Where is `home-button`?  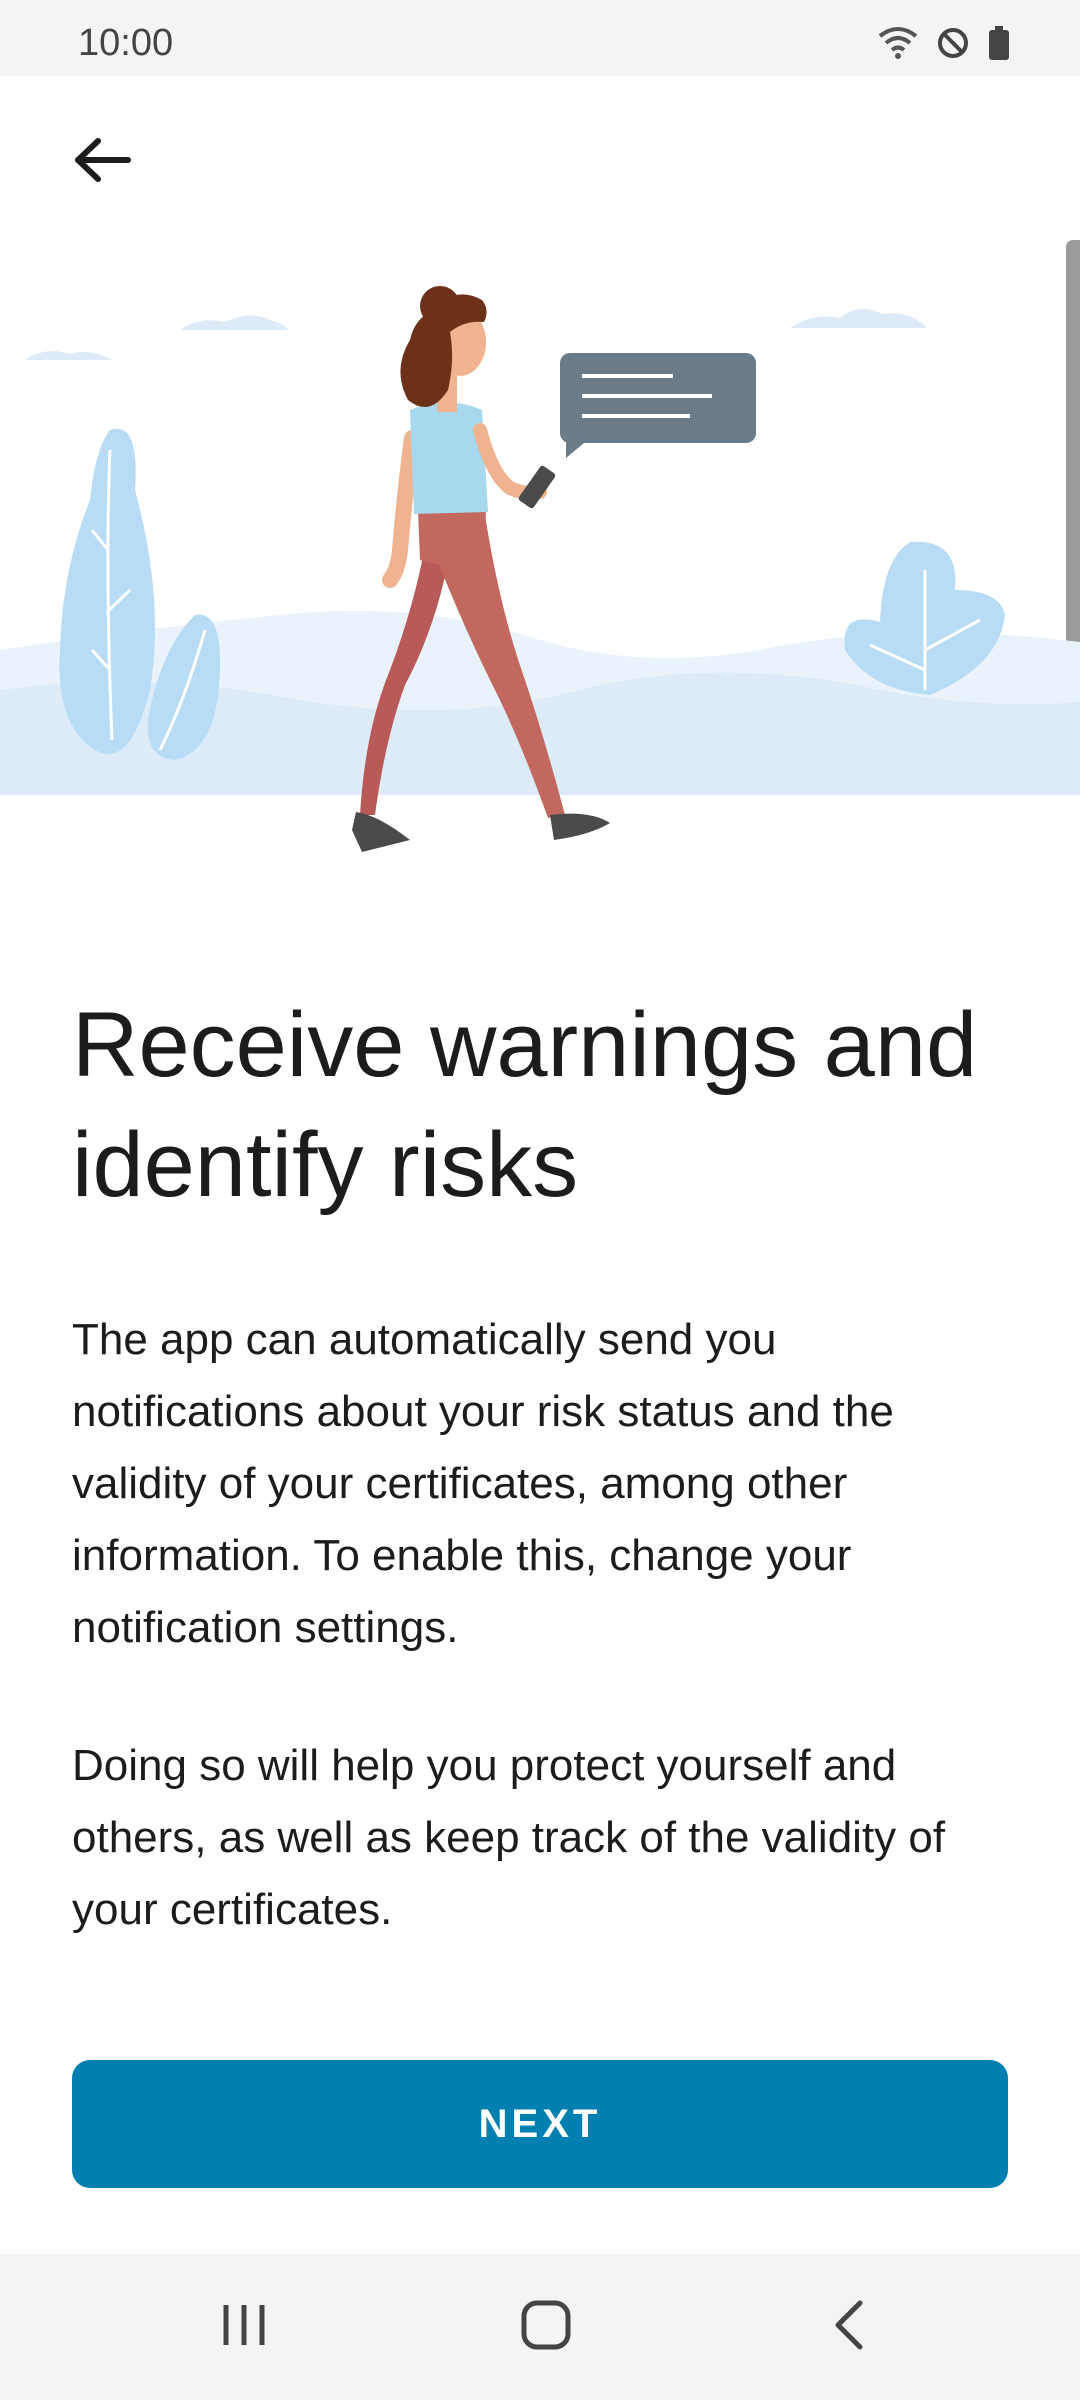
home-button is located at coordinates (546, 2327).